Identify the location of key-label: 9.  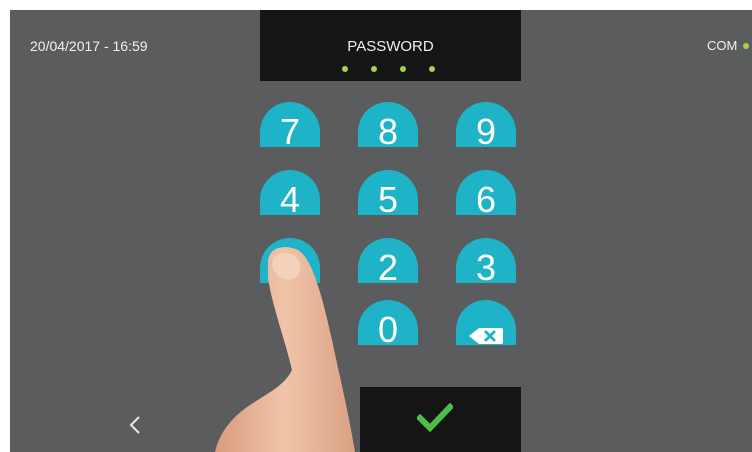
(486, 131).